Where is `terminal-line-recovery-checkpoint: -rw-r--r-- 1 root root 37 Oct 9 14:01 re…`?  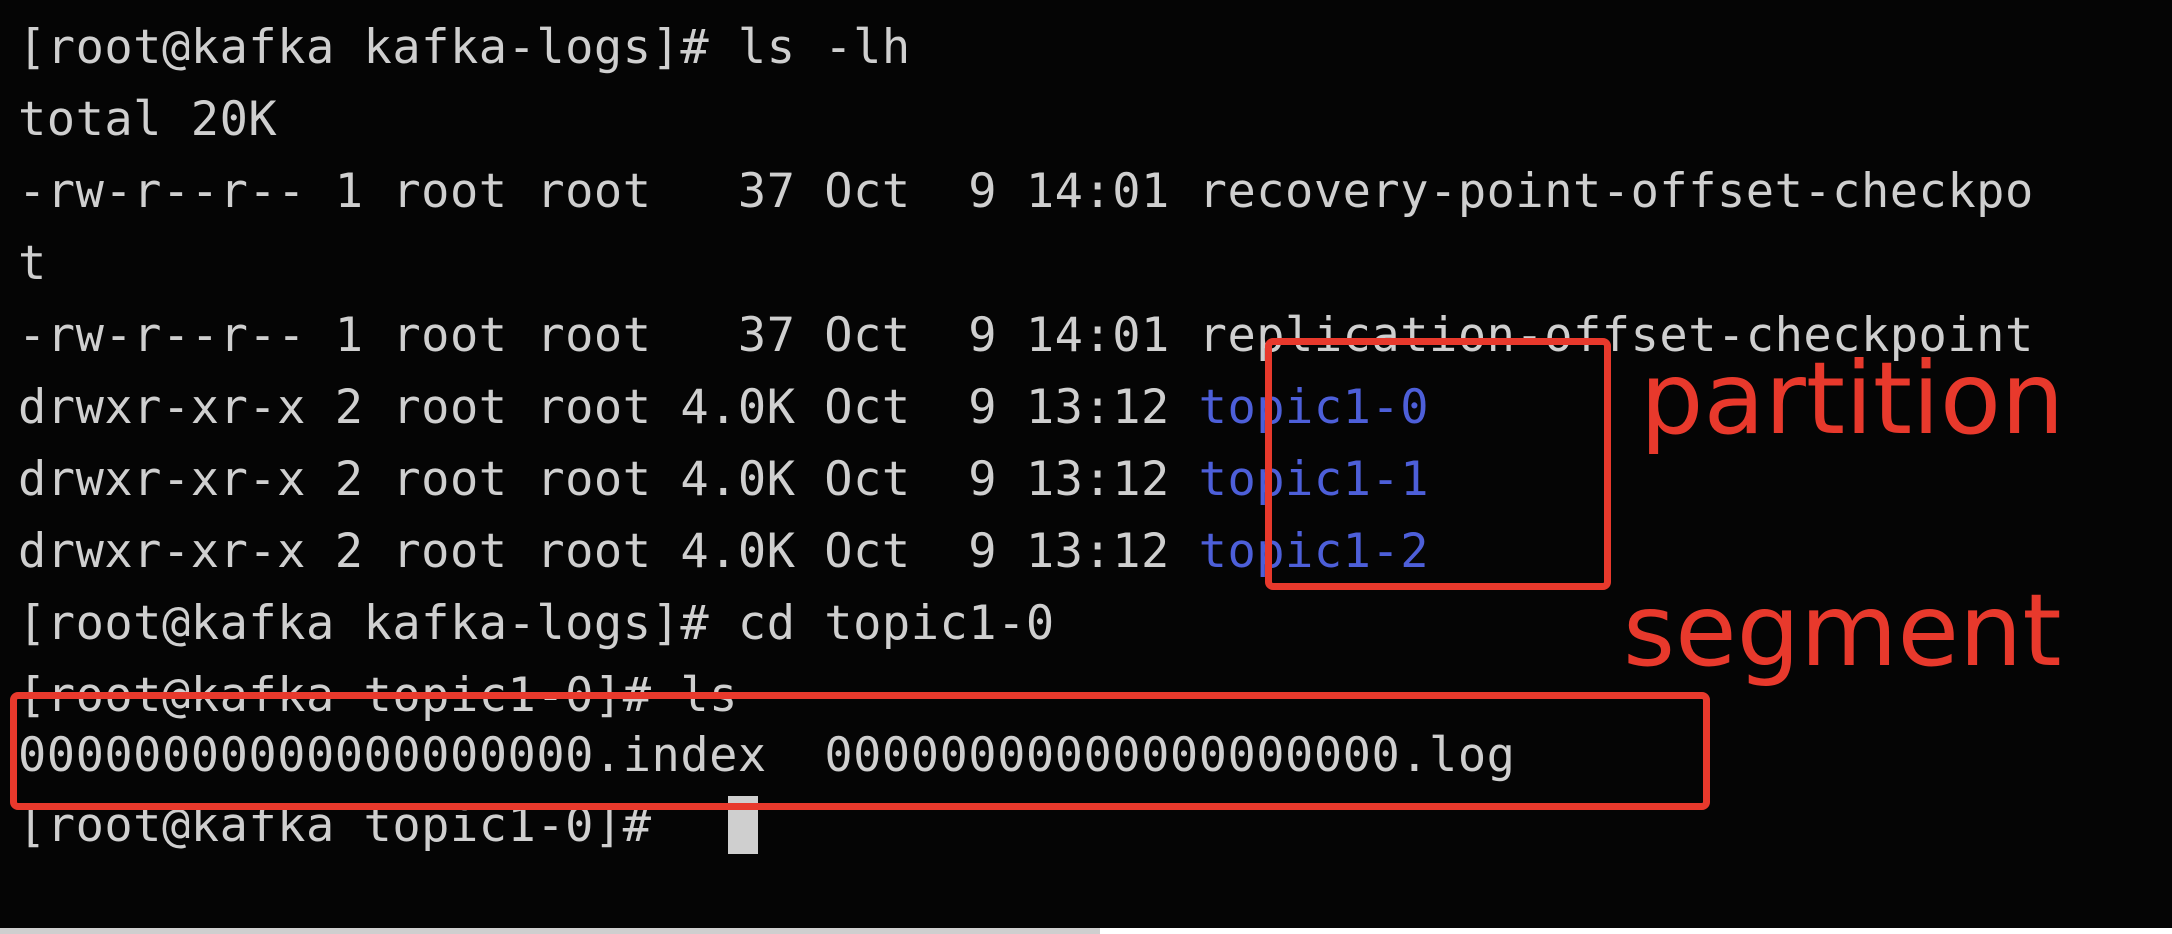 terminal-line-recovery-checkpoint: -rw-r--r-- 1 root root 37 Oct 9 14:01 re… is located at coordinates (1026, 191).